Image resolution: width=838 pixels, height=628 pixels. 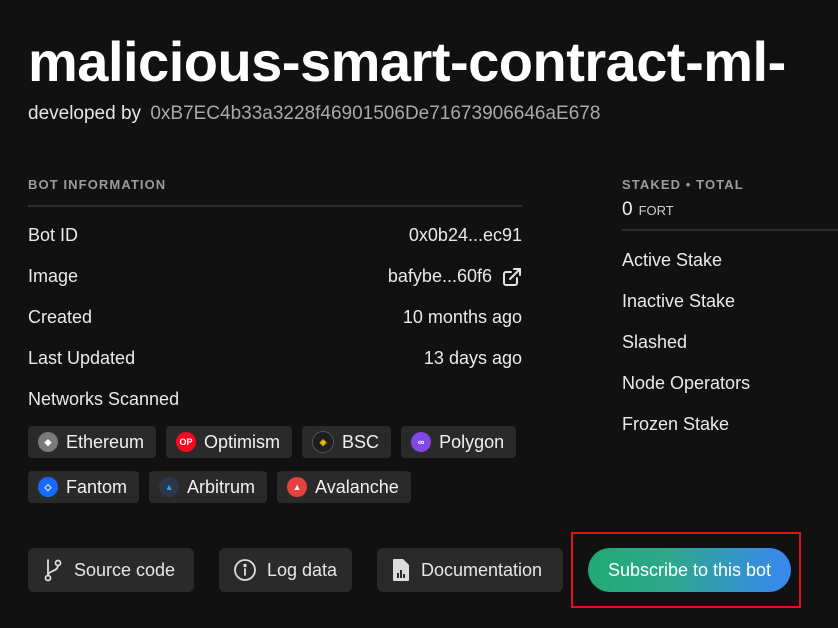 I want to click on last-updated-value: 13 days ago, so click(x=472, y=358).